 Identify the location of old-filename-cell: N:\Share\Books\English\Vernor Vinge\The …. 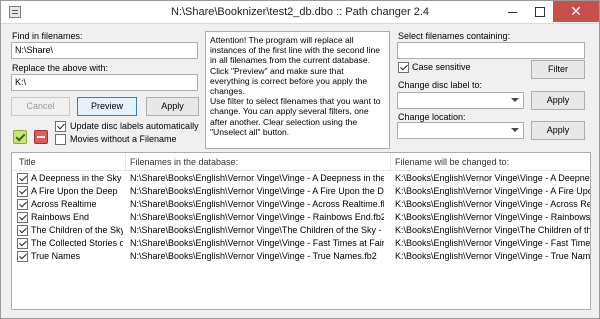
(257, 230).